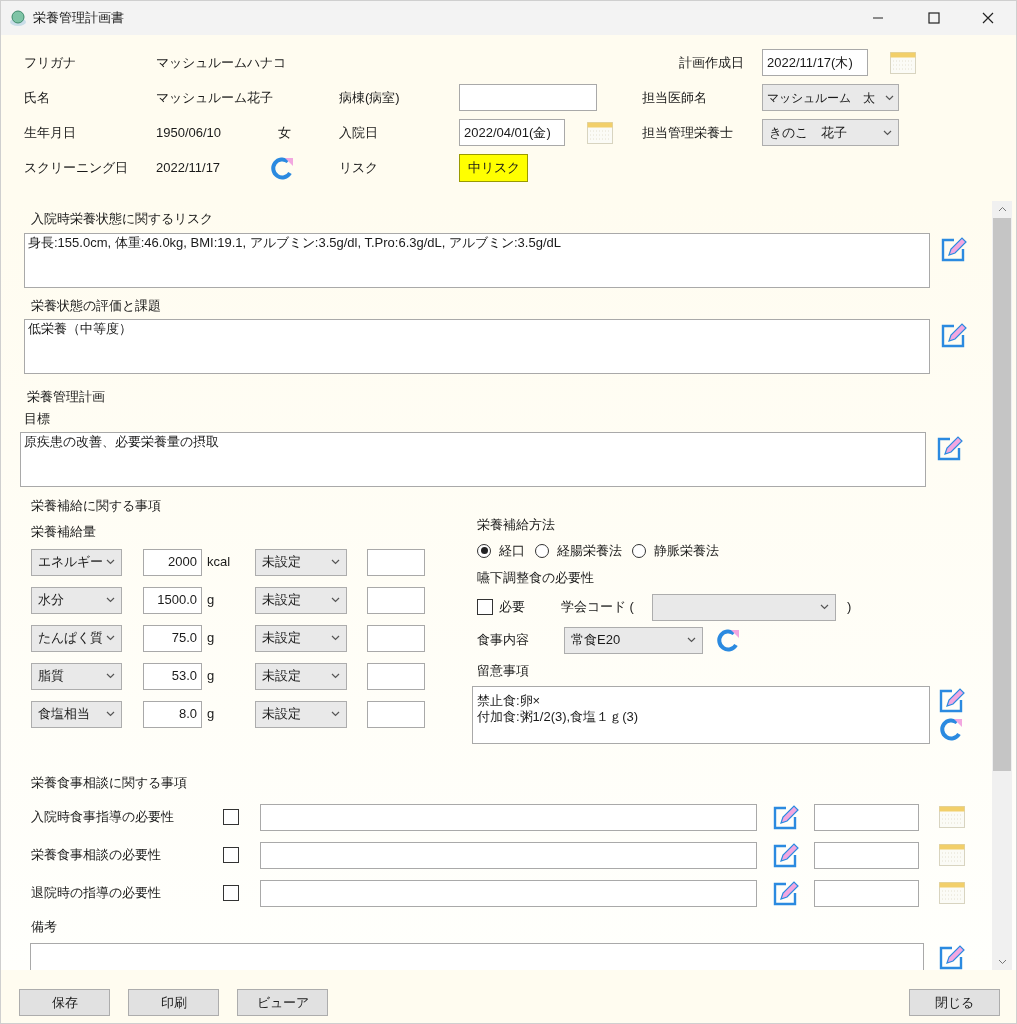 The image size is (1017, 1024). I want to click on field-value: 2022/11/17, so click(188, 167).